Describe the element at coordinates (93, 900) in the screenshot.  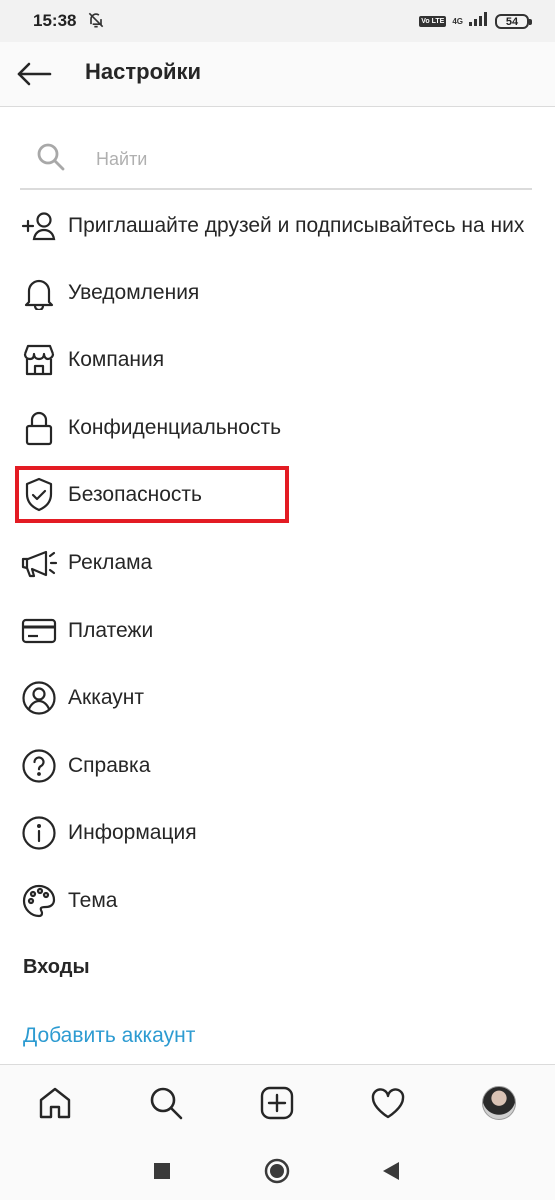
I see `menu-label: Тема` at that location.